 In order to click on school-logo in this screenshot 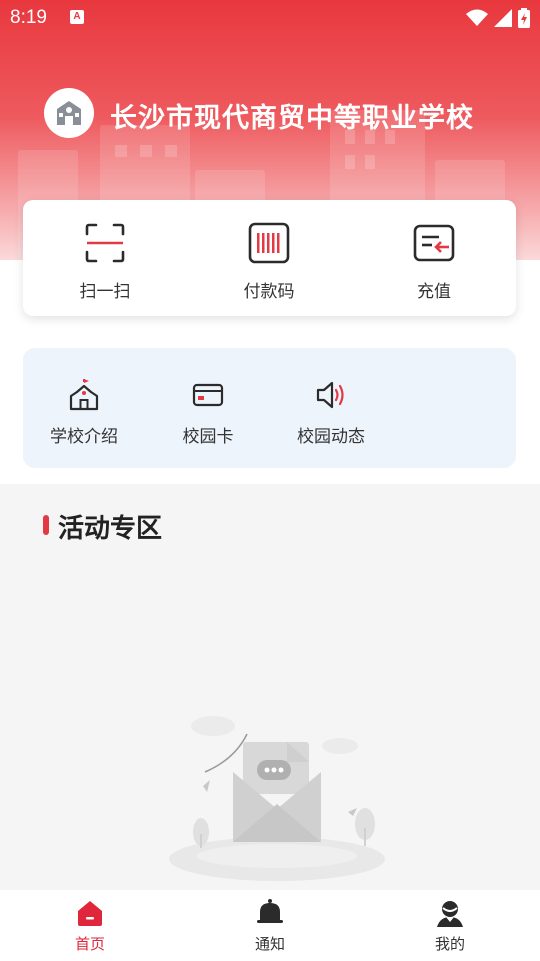, I will do `click(69, 113)`.